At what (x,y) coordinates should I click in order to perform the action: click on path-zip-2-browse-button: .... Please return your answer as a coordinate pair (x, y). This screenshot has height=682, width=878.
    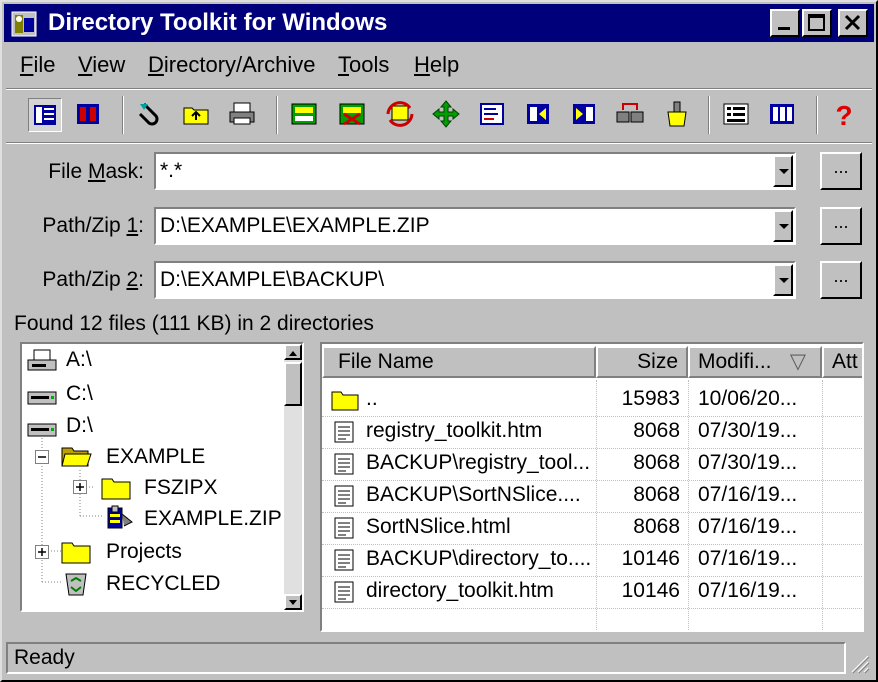
    Looking at the image, I should click on (841, 280).